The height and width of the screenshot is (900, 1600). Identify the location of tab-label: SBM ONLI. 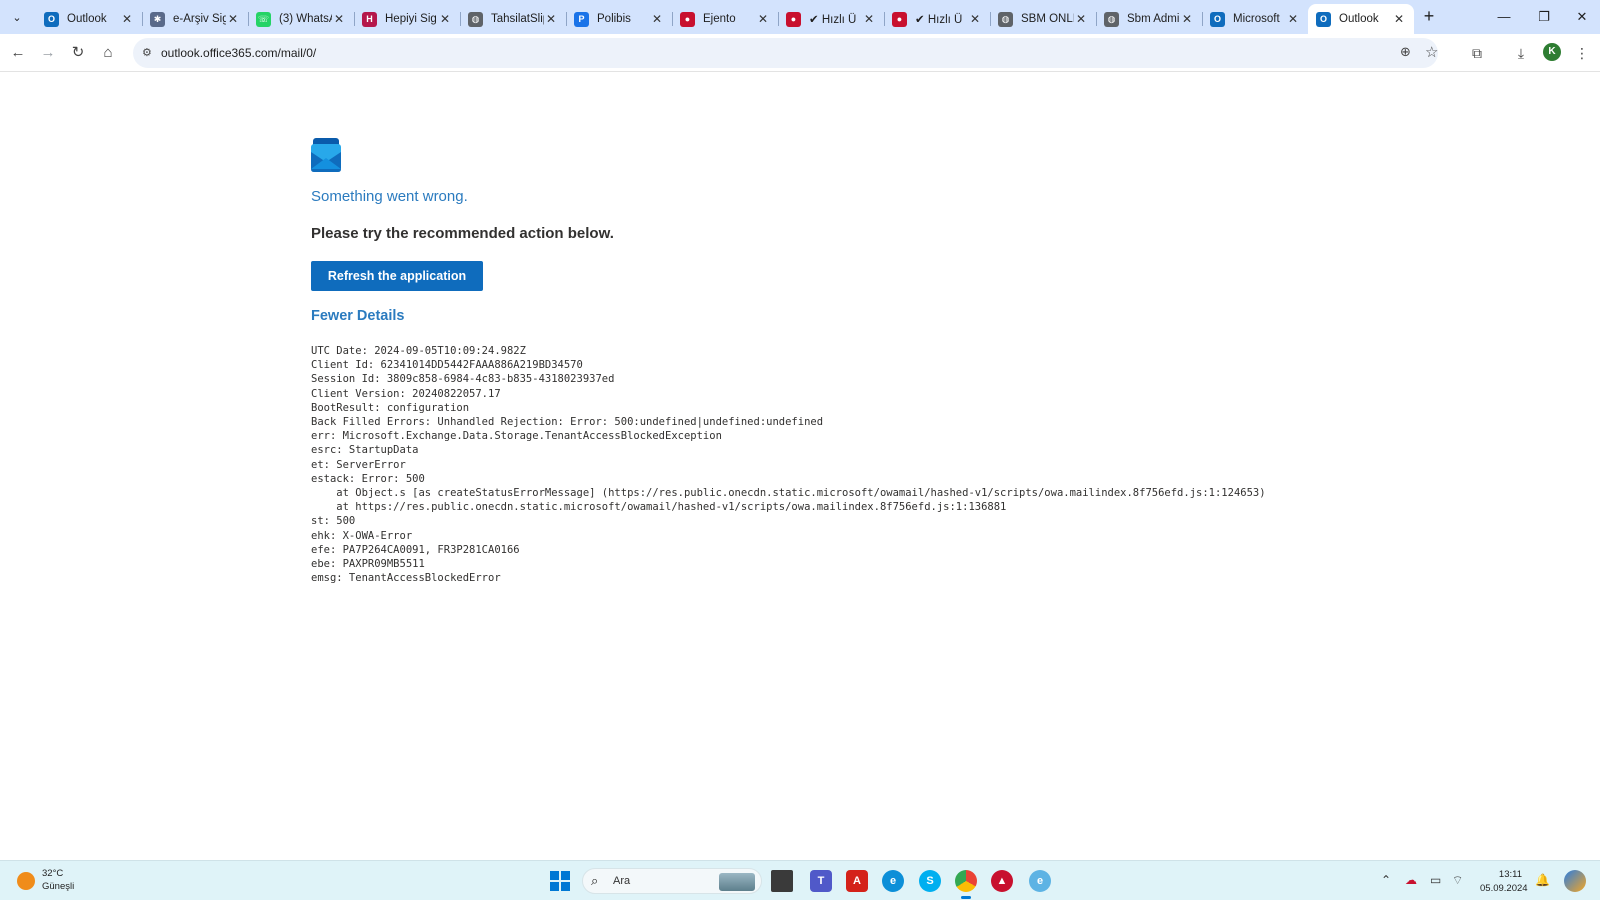
(1047, 19).